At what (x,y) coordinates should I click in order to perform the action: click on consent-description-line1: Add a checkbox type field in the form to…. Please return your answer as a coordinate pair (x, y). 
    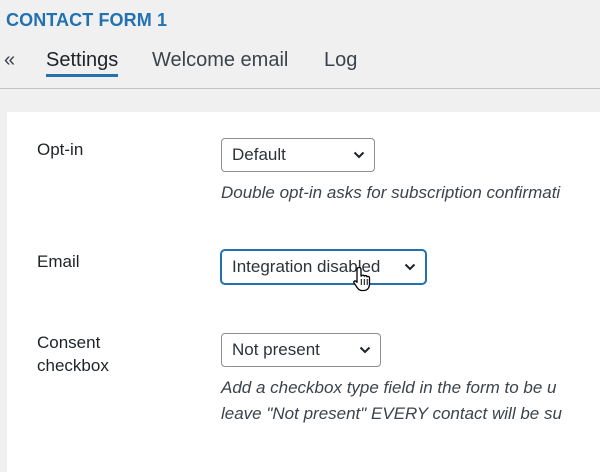
    Looking at the image, I should click on (389, 387).